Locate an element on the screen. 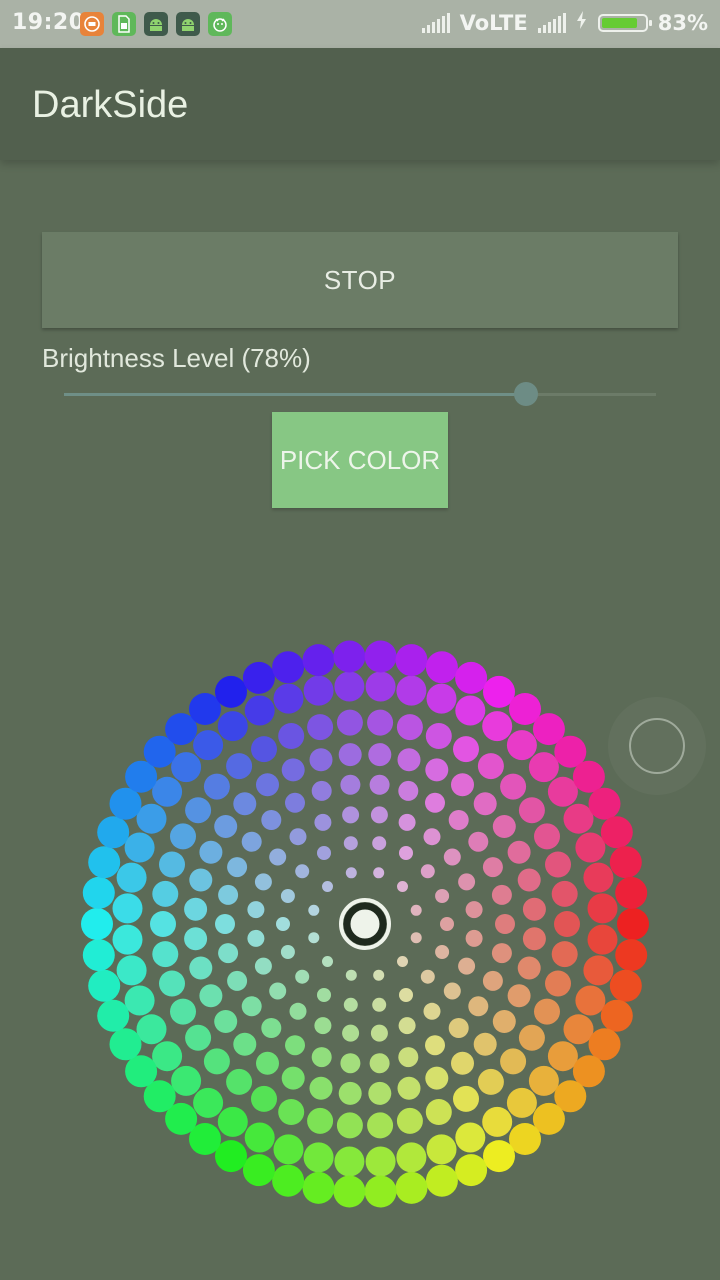  assistive-touch-button is located at coordinates (657, 746).